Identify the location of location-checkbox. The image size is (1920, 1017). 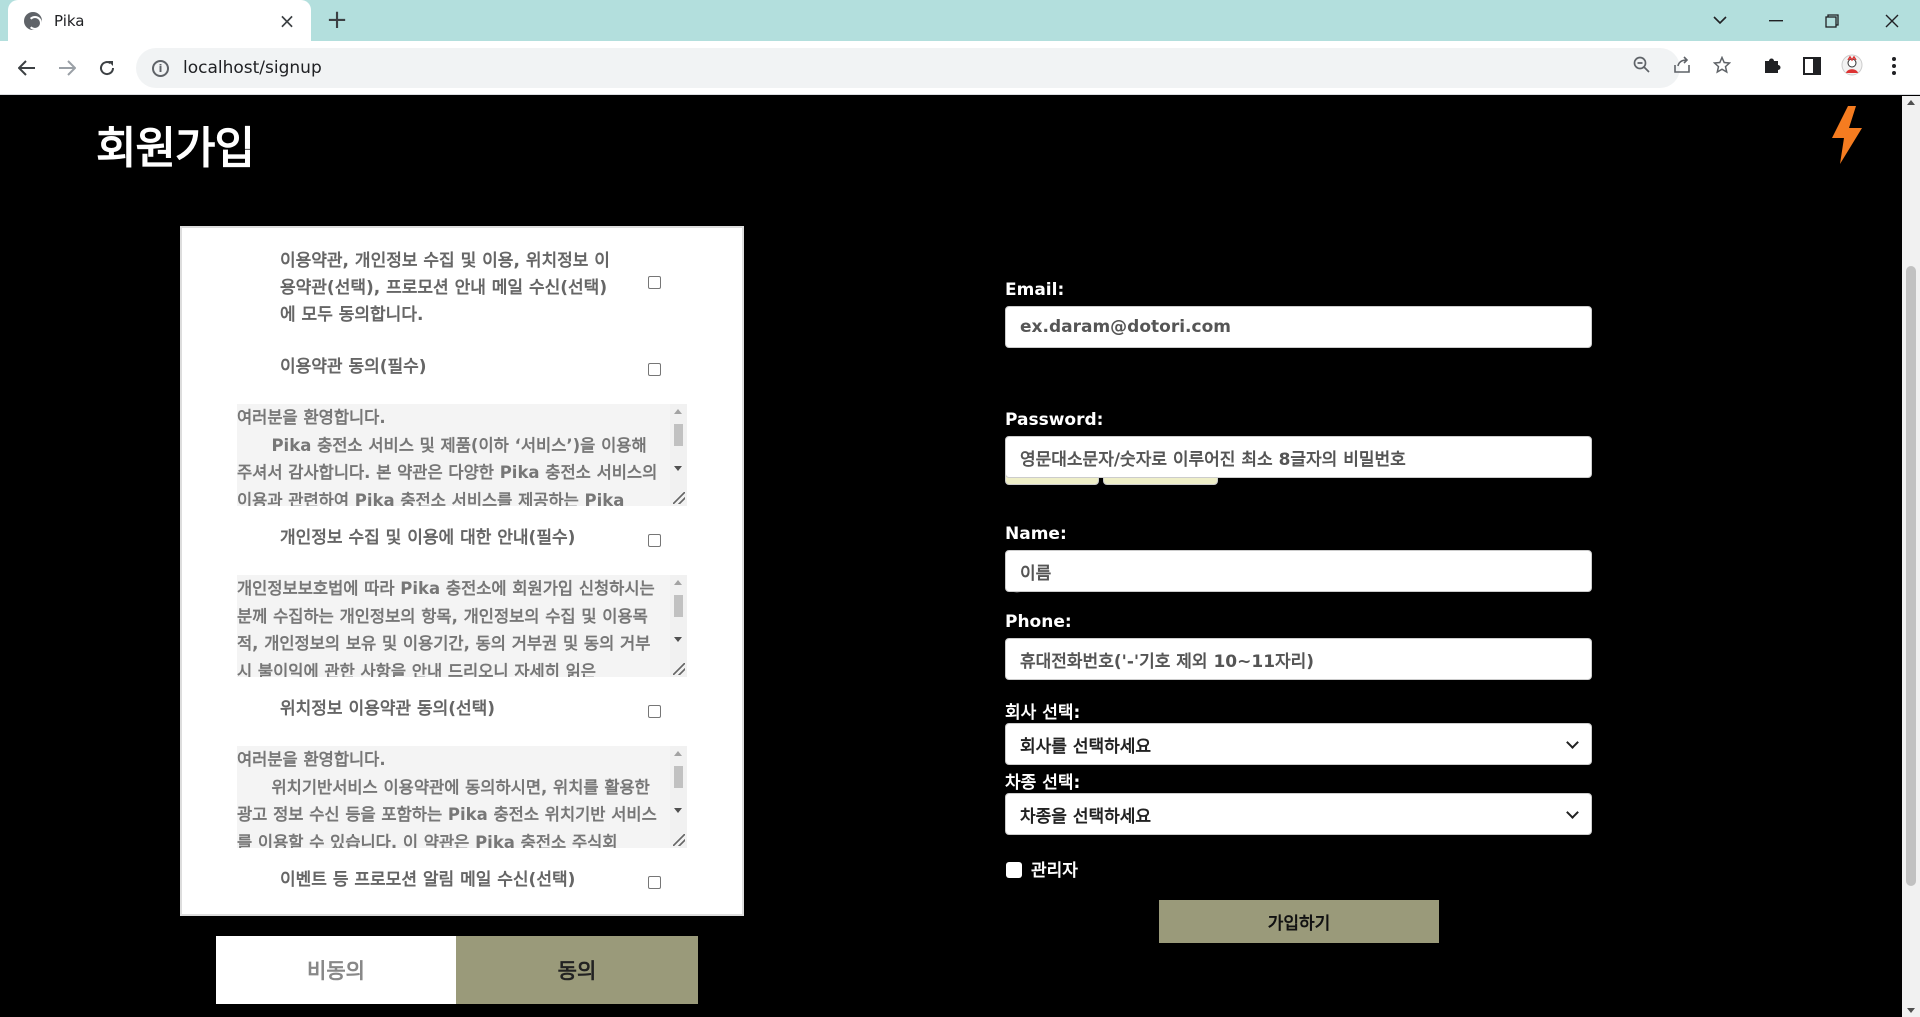
(654, 711).